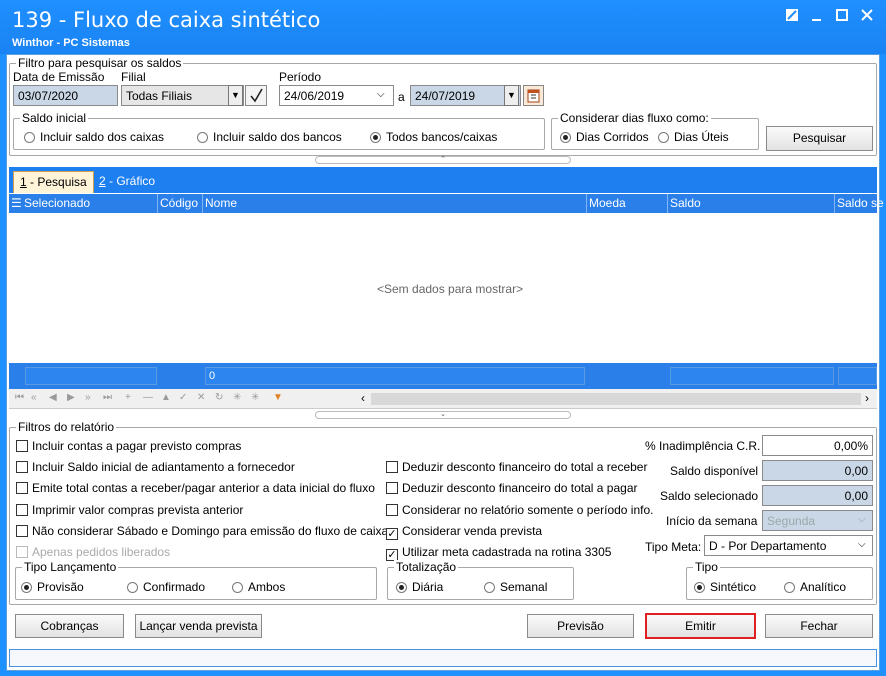 The image size is (886, 676). I want to click on radio-diaria: Diária, so click(419, 587).